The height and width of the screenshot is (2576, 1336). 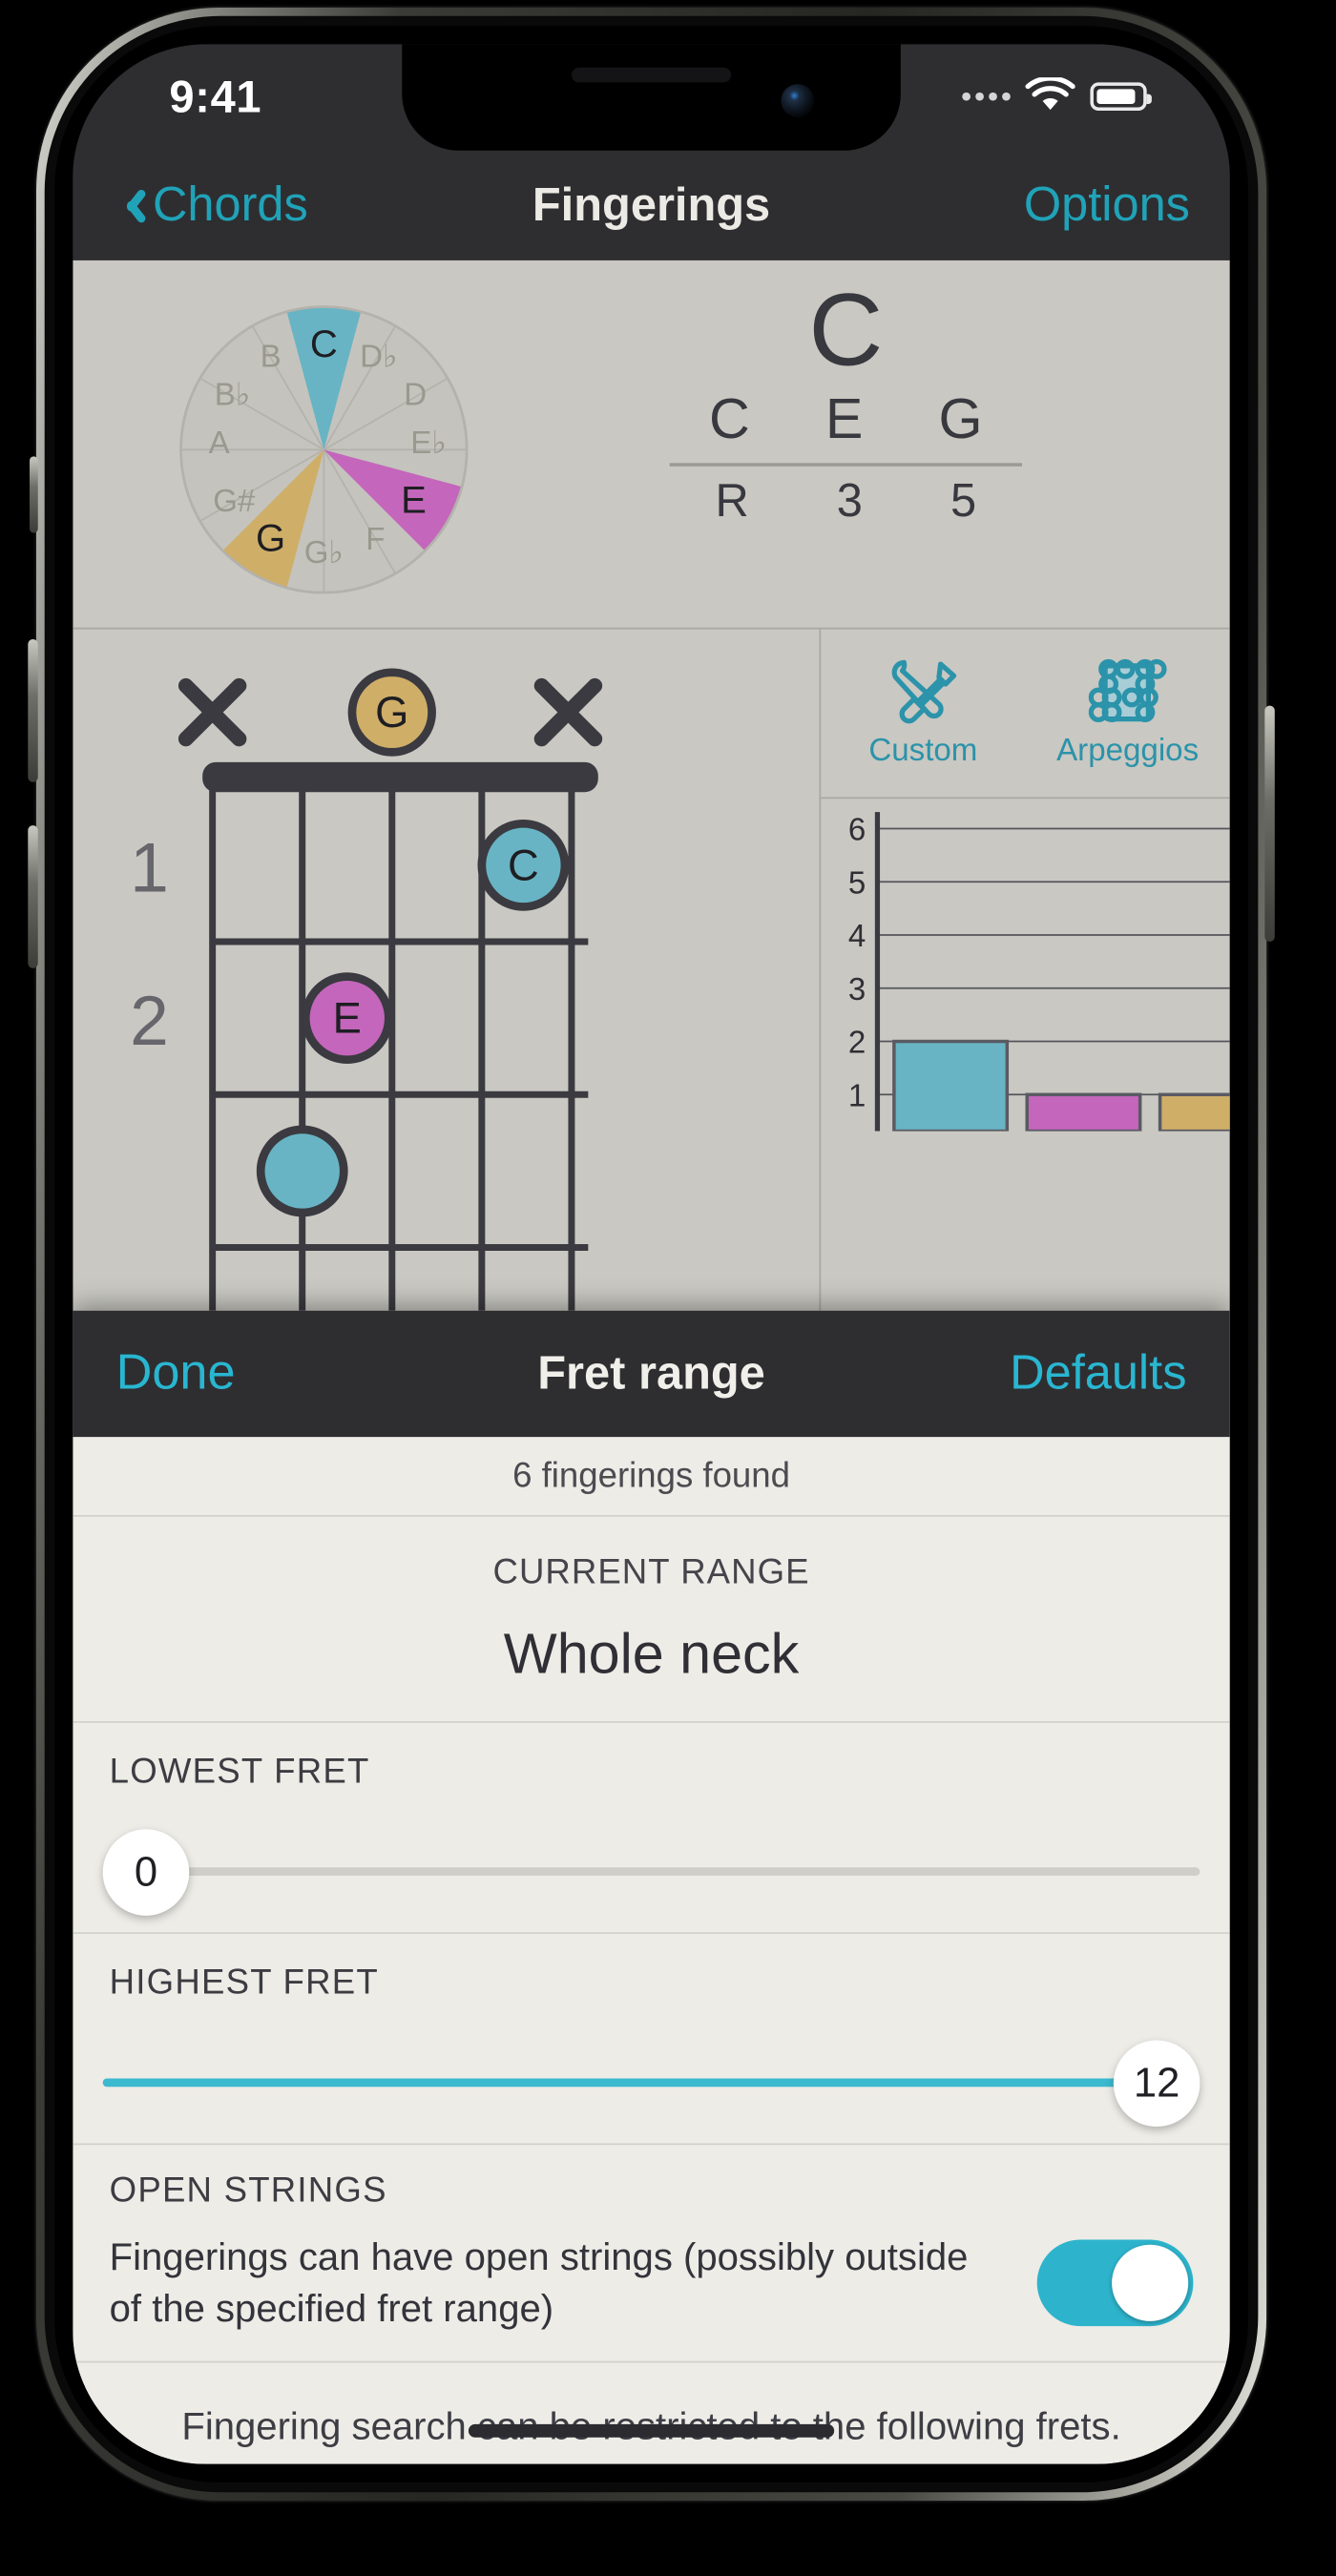 What do you see at coordinates (857, 830) in the screenshot?
I see `svg-text: 6` at bounding box center [857, 830].